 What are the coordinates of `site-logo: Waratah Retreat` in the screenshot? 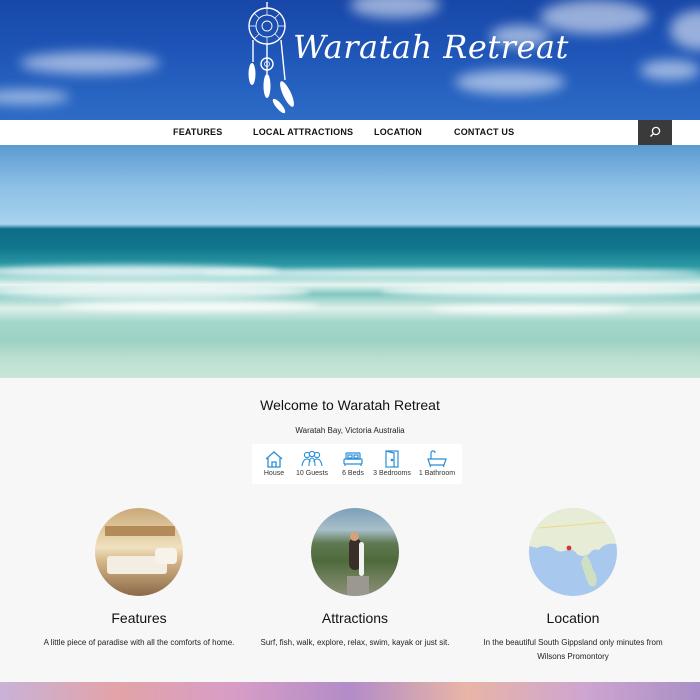 It's located at (405, 59).